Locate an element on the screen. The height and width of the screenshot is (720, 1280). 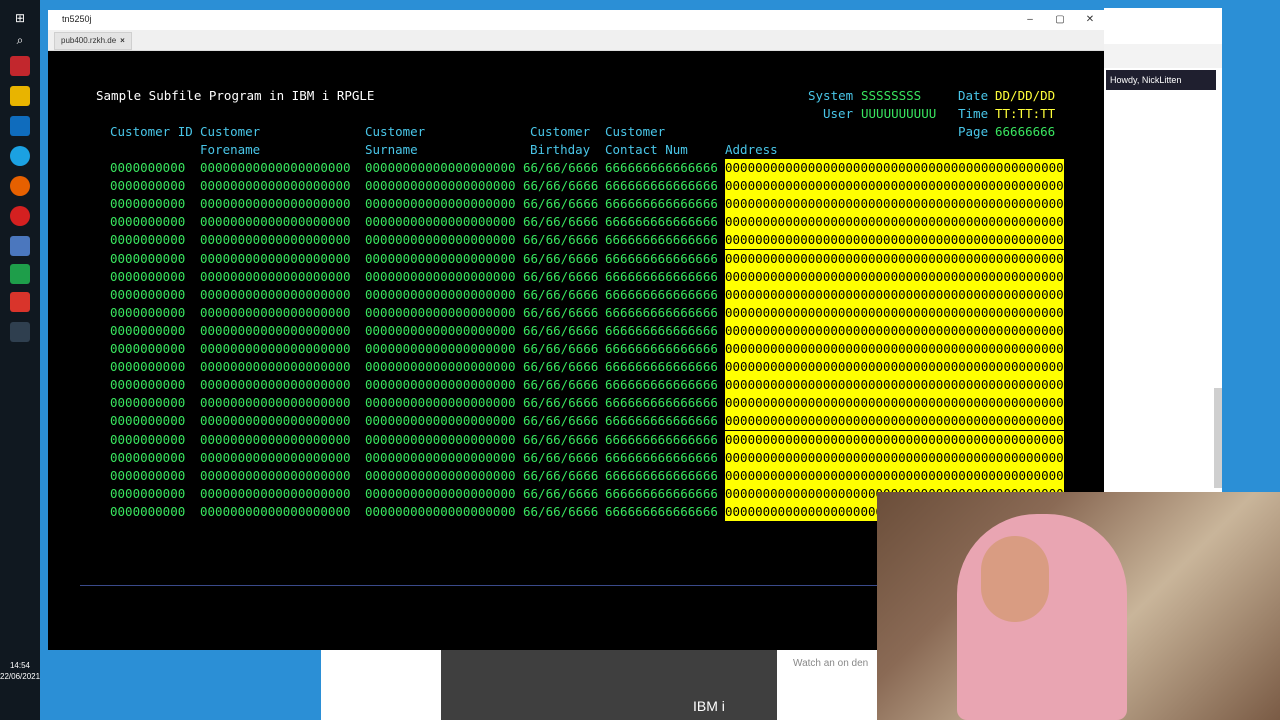
header-address: Address is located at coordinates (751, 149).